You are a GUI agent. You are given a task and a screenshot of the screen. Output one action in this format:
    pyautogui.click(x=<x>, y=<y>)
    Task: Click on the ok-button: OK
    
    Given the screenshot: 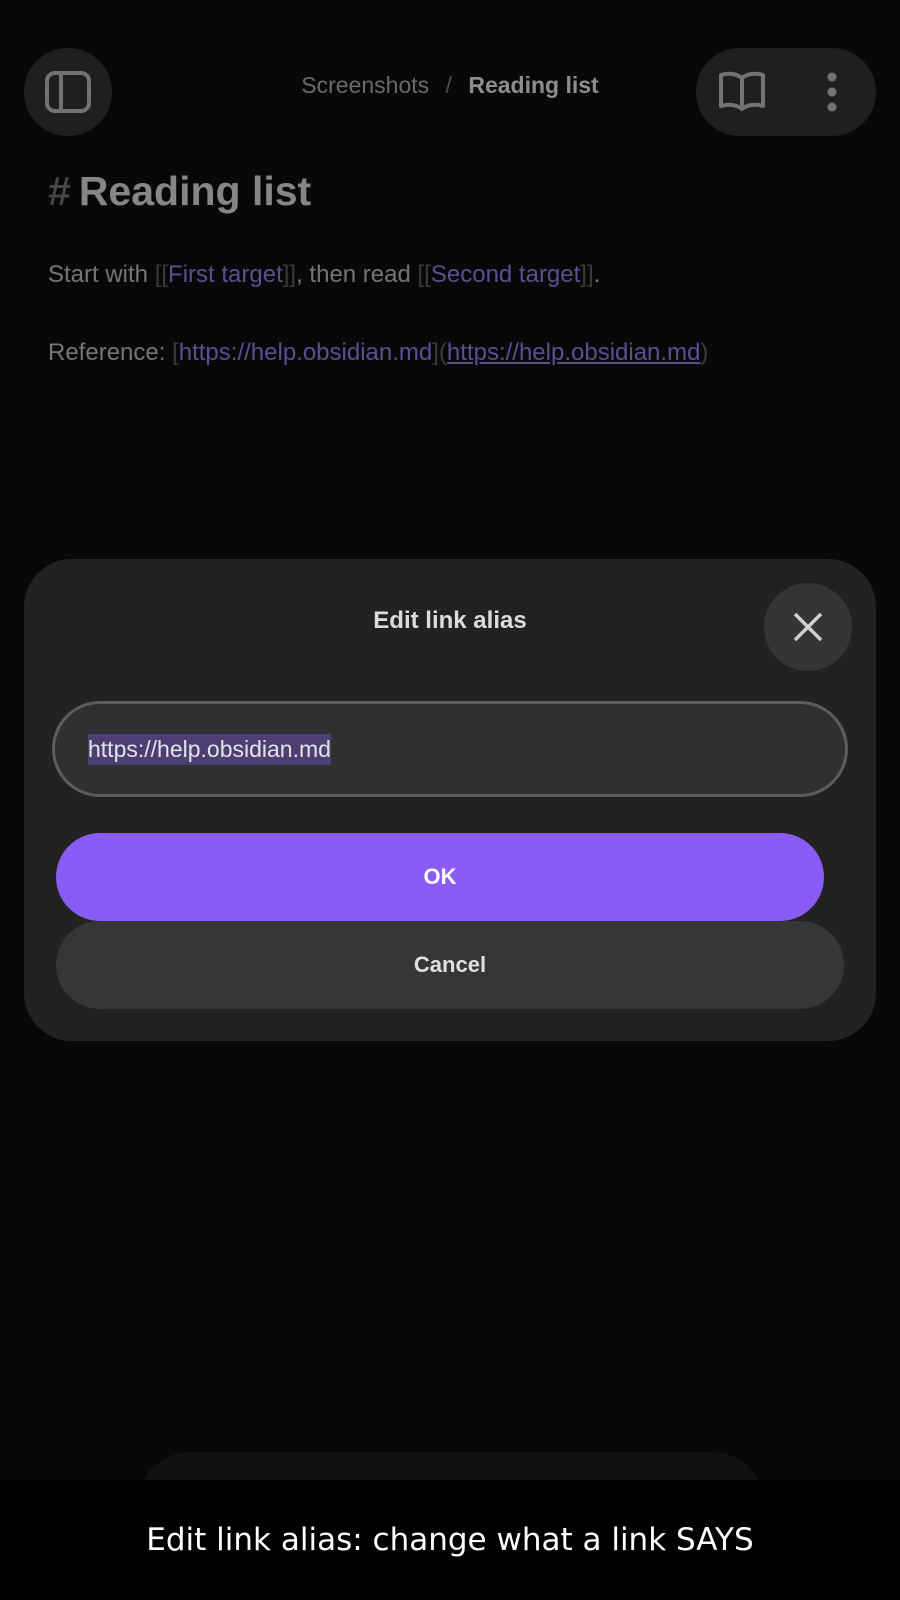 What is the action you would take?
    pyautogui.click(x=440, y=877)
    